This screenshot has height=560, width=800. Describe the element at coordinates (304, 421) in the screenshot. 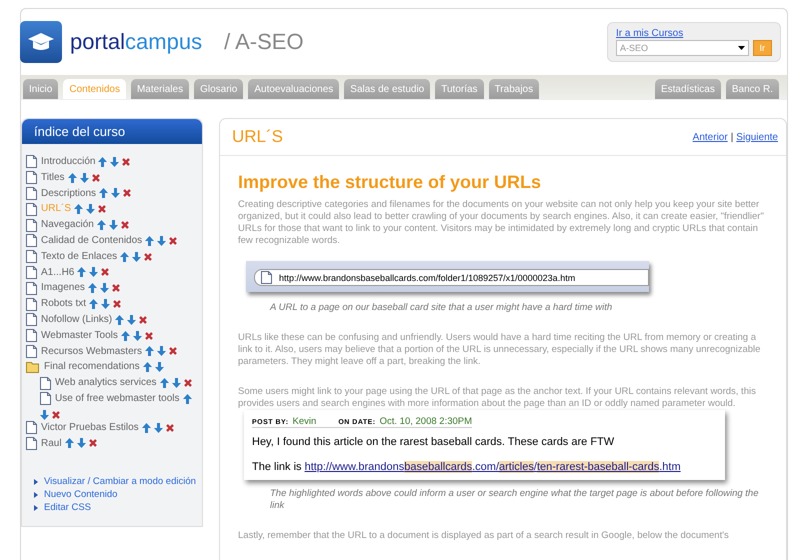

I see `post-author: Kevin` at that location.